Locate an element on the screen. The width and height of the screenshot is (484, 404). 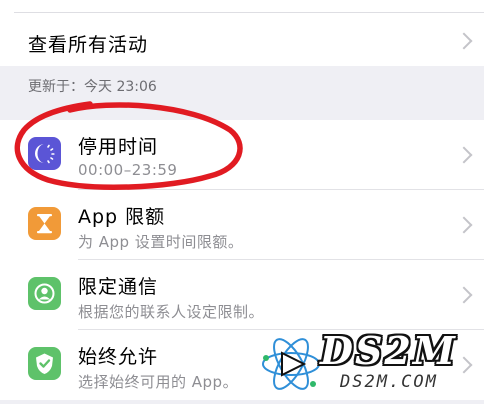
divider is located at coordinates (249, 12).